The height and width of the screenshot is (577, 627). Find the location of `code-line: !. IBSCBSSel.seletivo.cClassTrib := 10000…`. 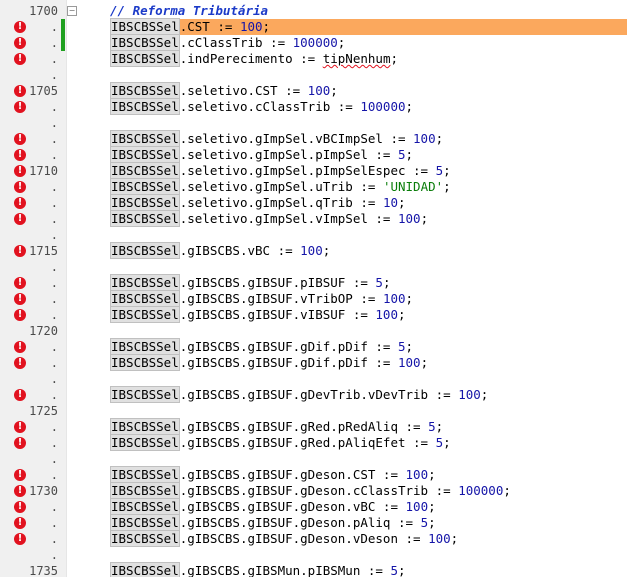

code-line: !. IBSCBSSel.seletivo.cClassTrib := 10000… is located at coordinates (313, 106).